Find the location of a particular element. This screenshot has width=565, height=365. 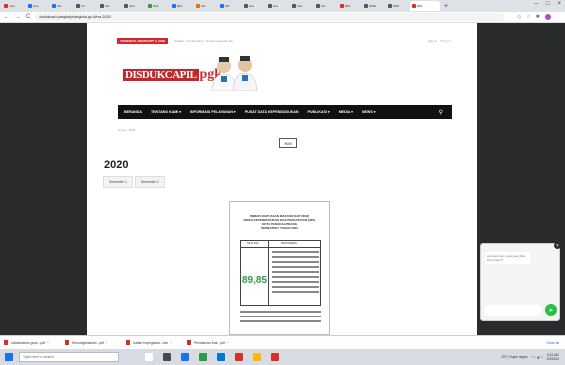

browser-extensions: ◇ ☆ ✱ is located at coordinates (534, 17).